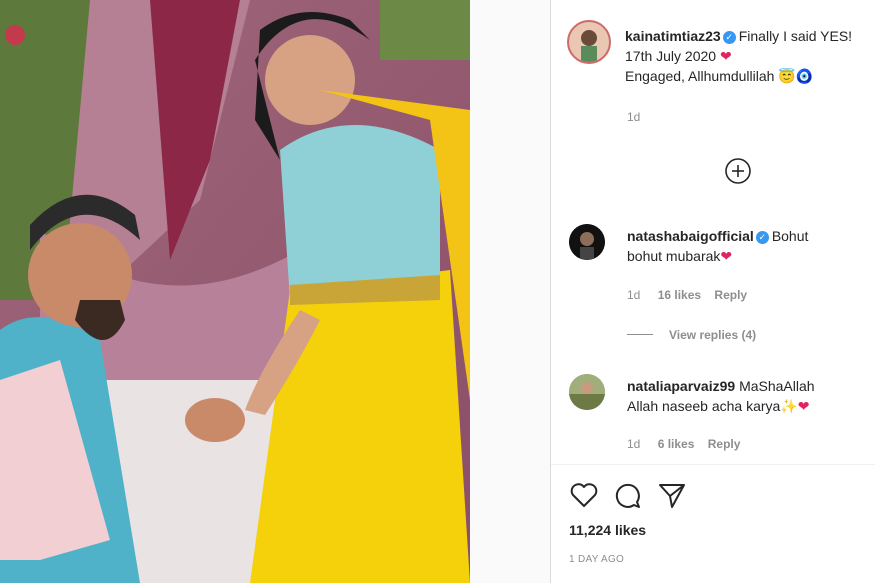  I want to click on heart-icon, so click(584, 495).